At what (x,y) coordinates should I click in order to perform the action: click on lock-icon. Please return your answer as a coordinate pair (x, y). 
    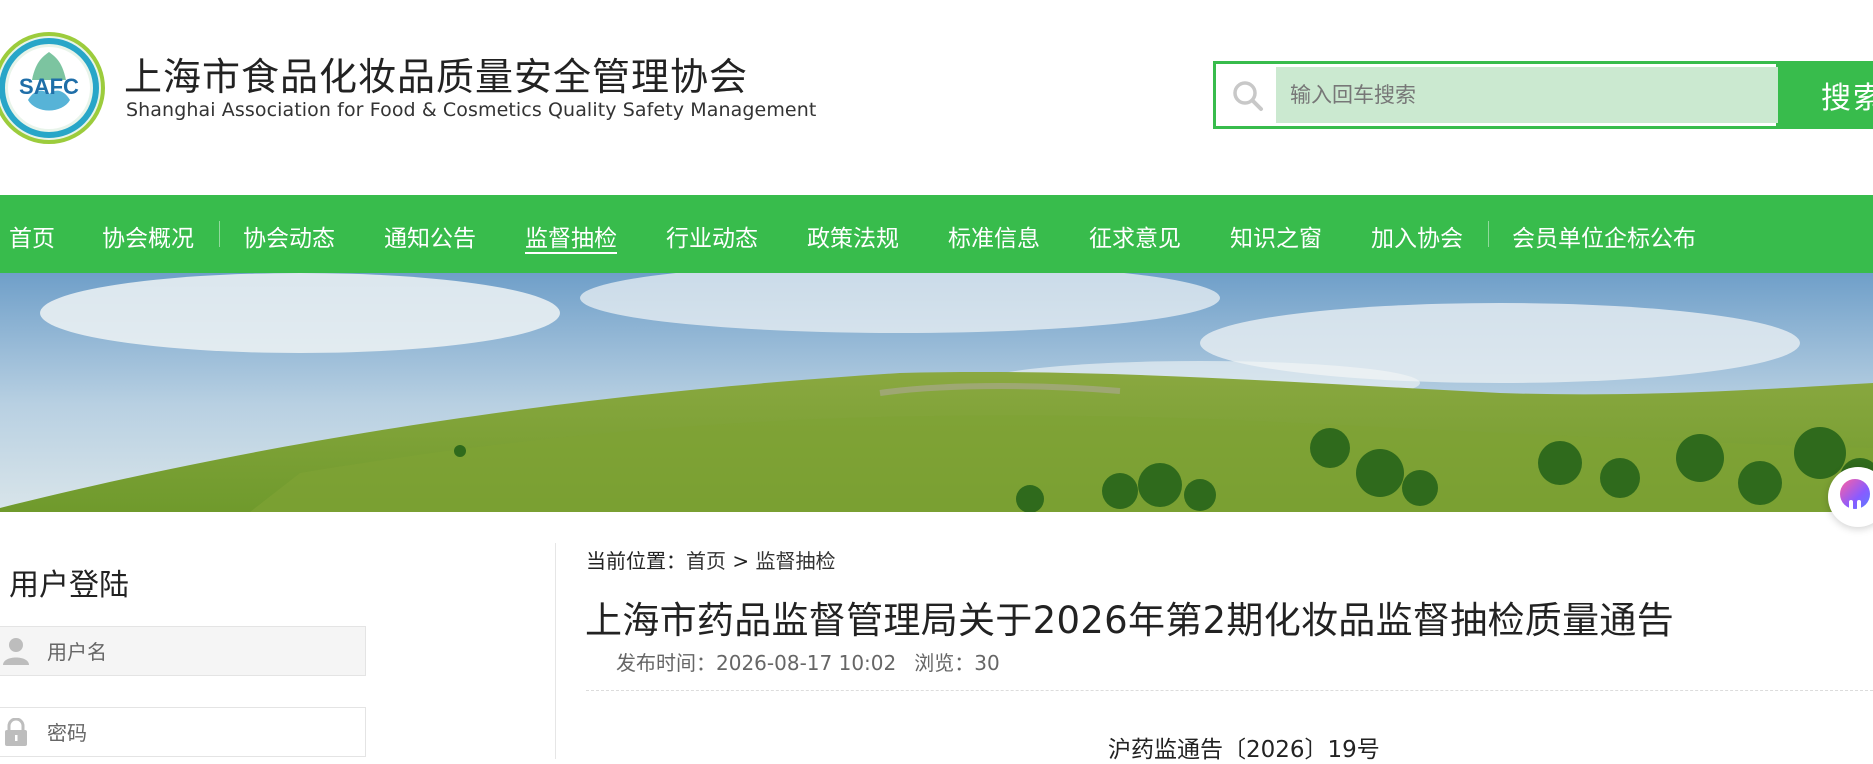
    Looking at the image, I should click on (16, 732).